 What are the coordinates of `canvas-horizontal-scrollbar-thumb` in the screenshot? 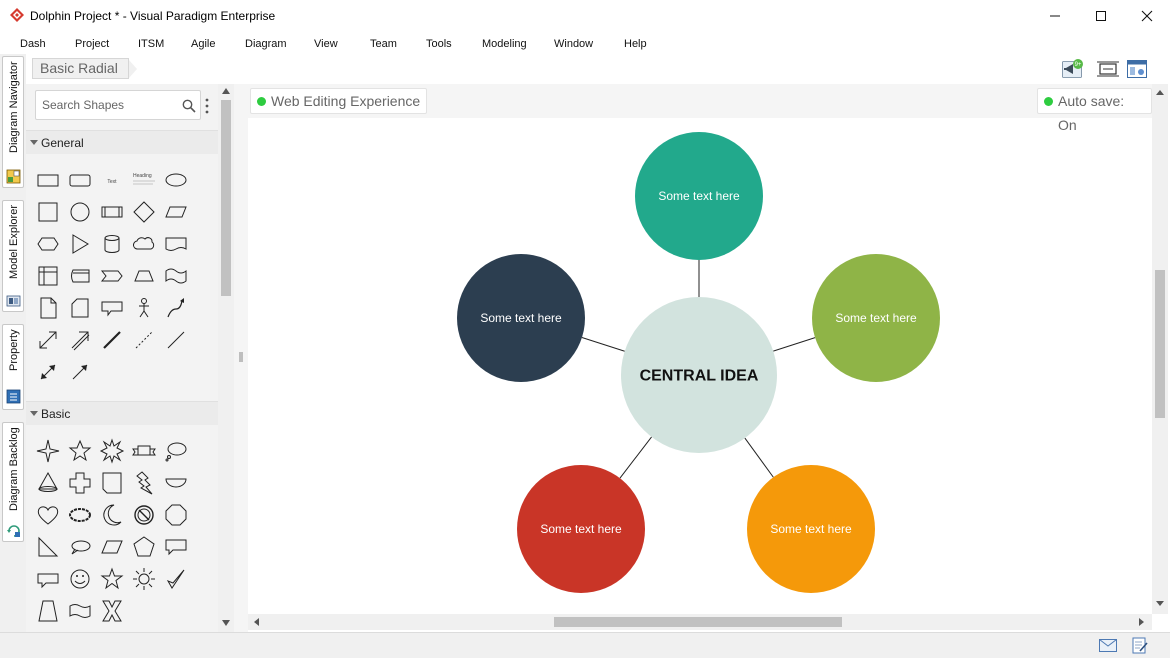 It's located at (698, 622).